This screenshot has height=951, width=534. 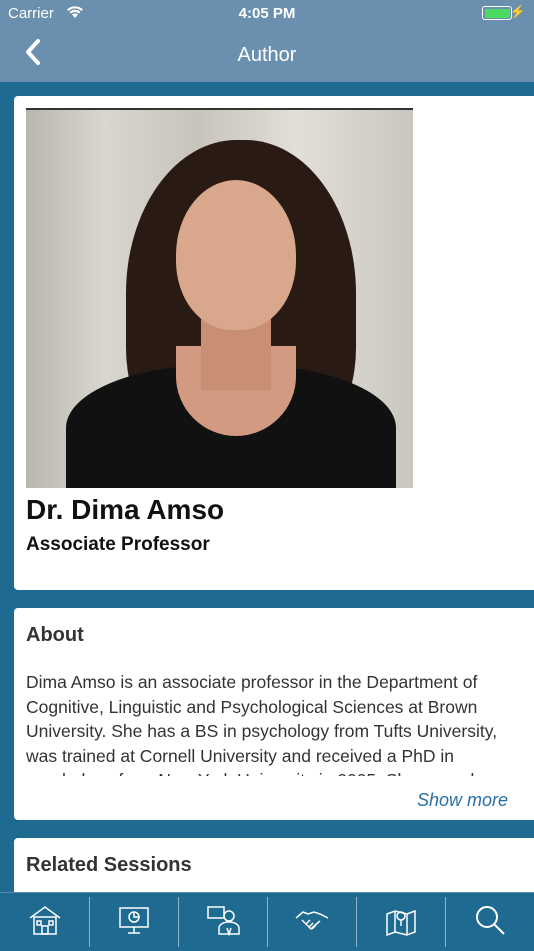 I want to click on page-title: Author, so click(x=267, y=55).